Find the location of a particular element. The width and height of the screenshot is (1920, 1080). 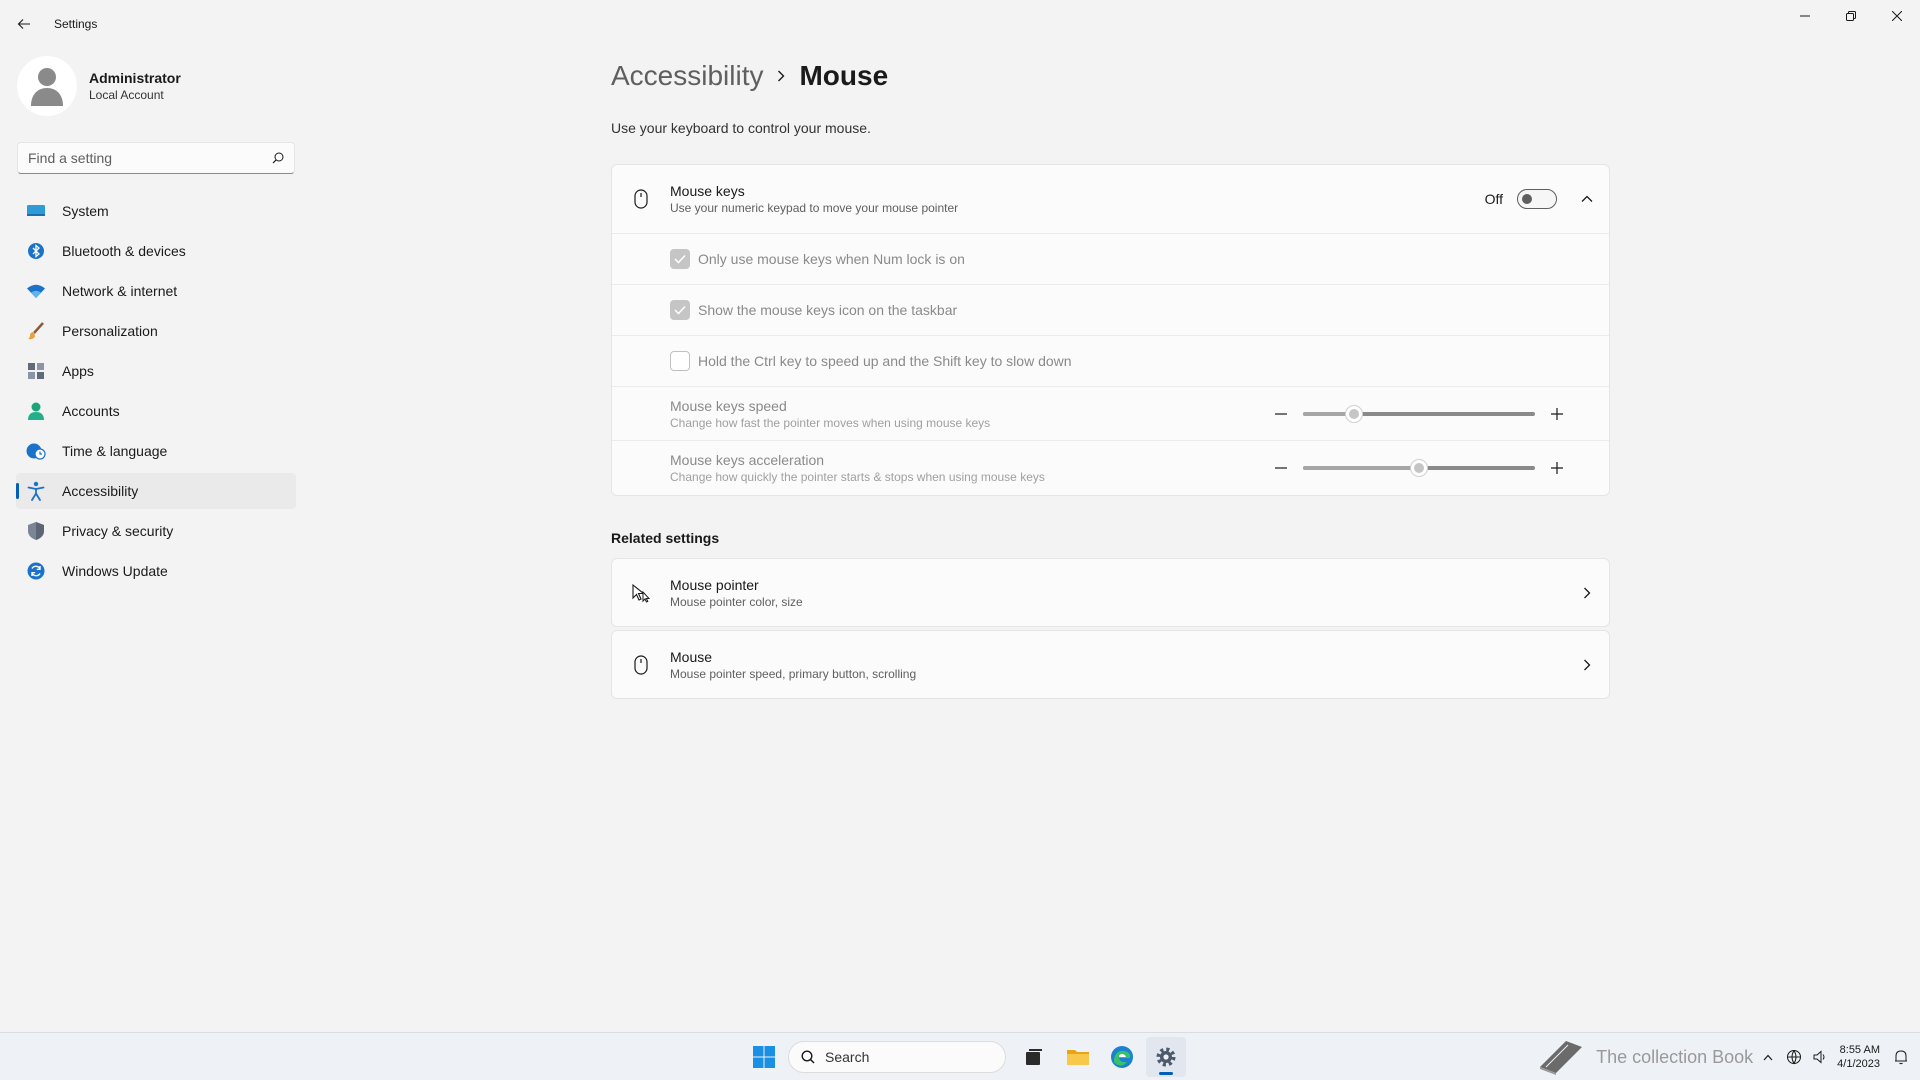

search-icon is located at coordinates (278, 158).